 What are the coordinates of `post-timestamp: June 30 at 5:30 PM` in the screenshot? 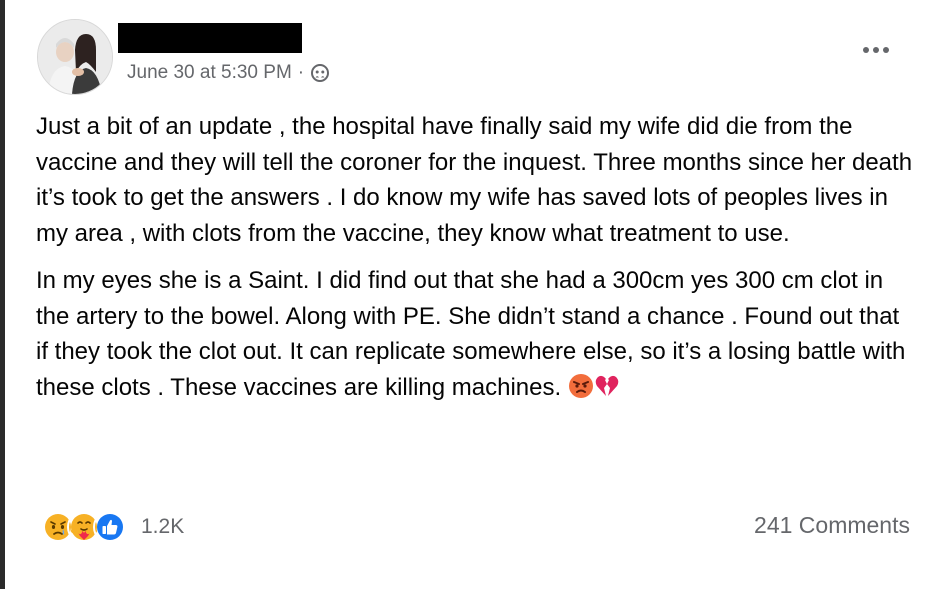 It's located at (209, 73).